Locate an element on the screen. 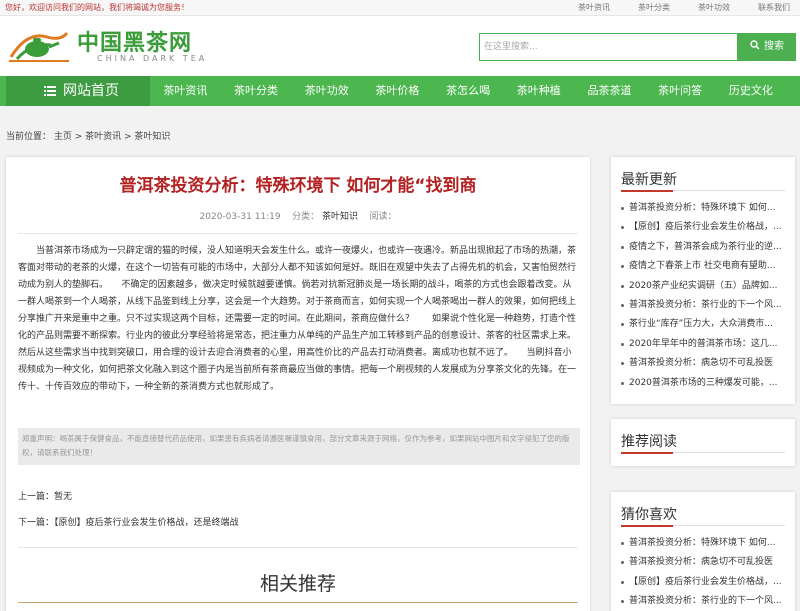  search-button: 搜索 is located at coordinates (767, 47).